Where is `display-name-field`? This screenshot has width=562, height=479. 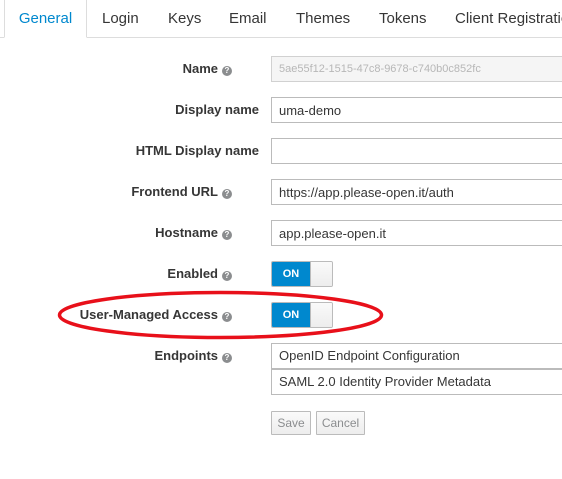
display-name-field is located at coordinates (416, 110).